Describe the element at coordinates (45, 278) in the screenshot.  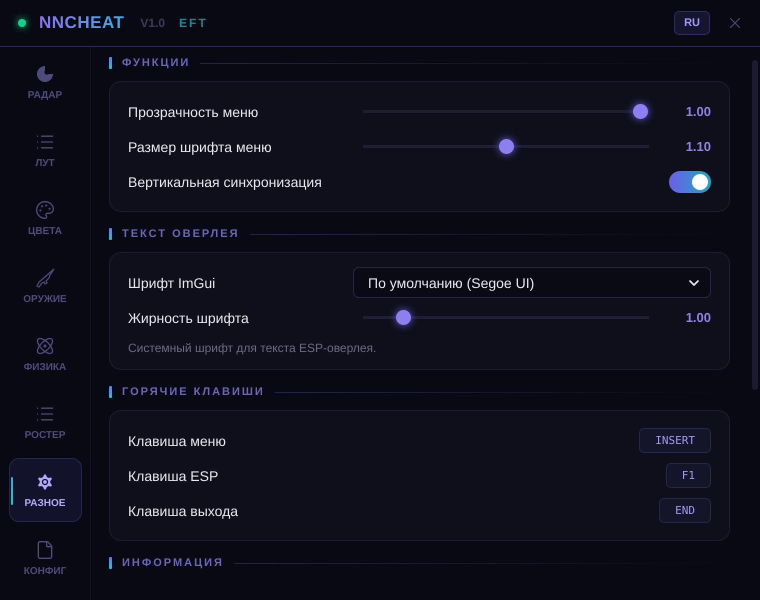
I see `rifle-icon` at that location.